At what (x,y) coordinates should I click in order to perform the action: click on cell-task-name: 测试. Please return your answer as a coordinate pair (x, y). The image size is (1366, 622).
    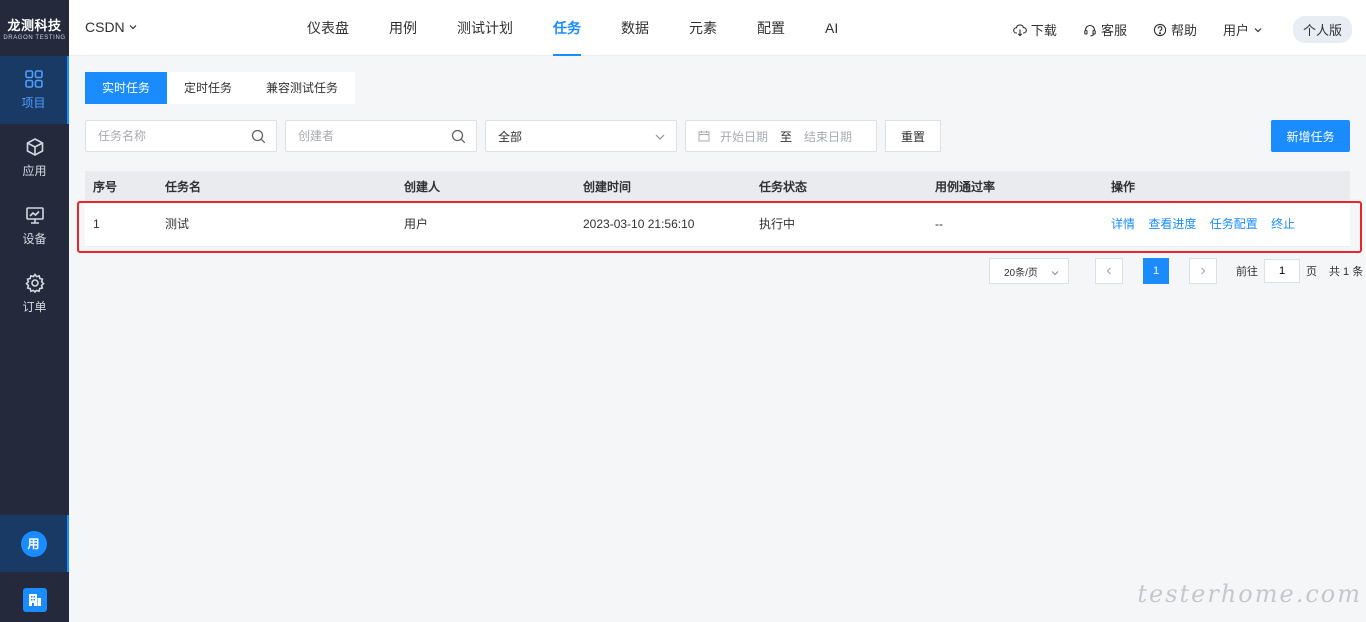
    Looking at the image, I should click on (177, 224).